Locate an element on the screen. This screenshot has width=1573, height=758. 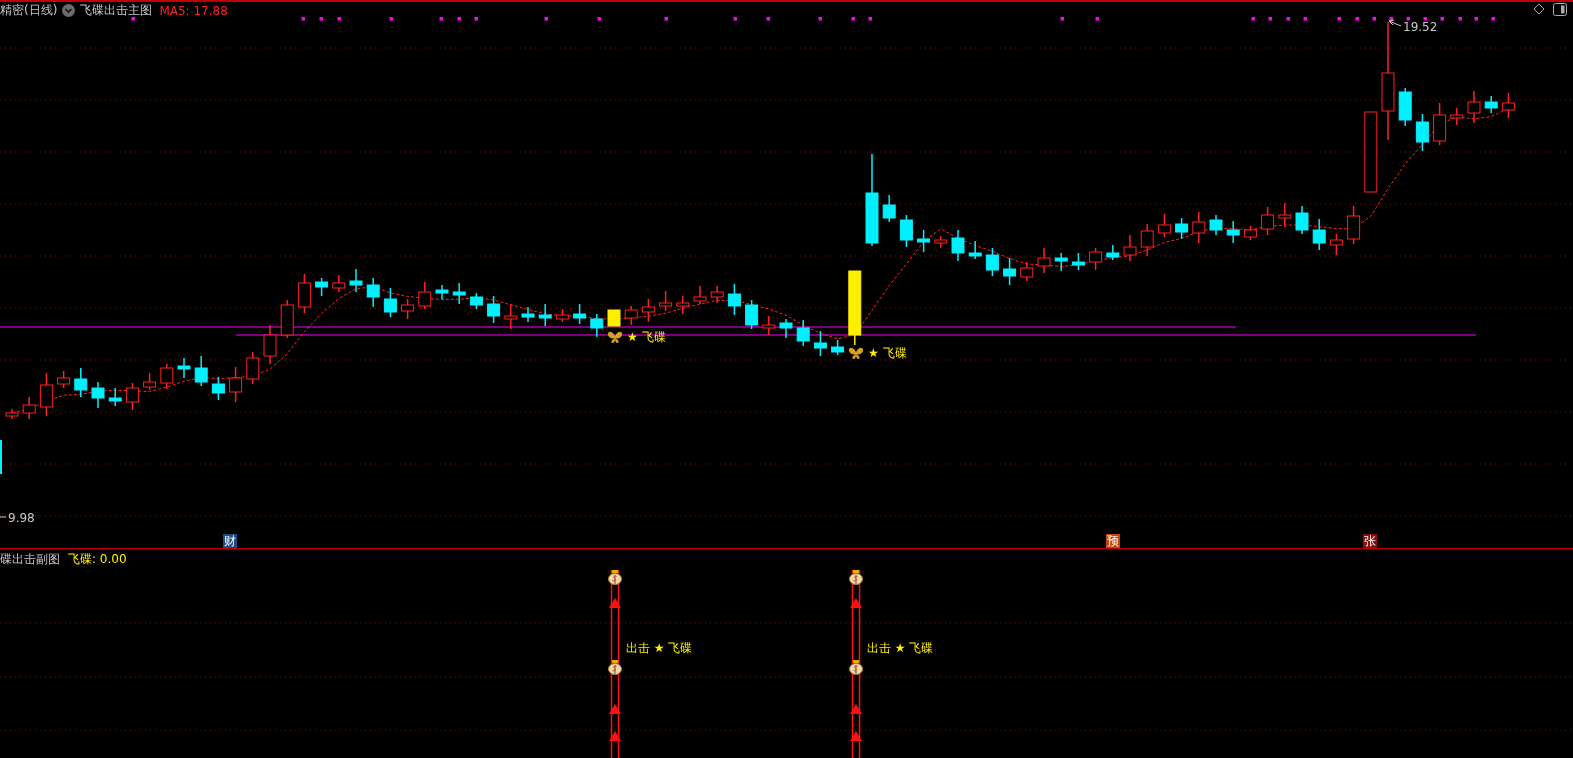
ma-value: MA5: 17.88 is located at coordinates (193, 10).